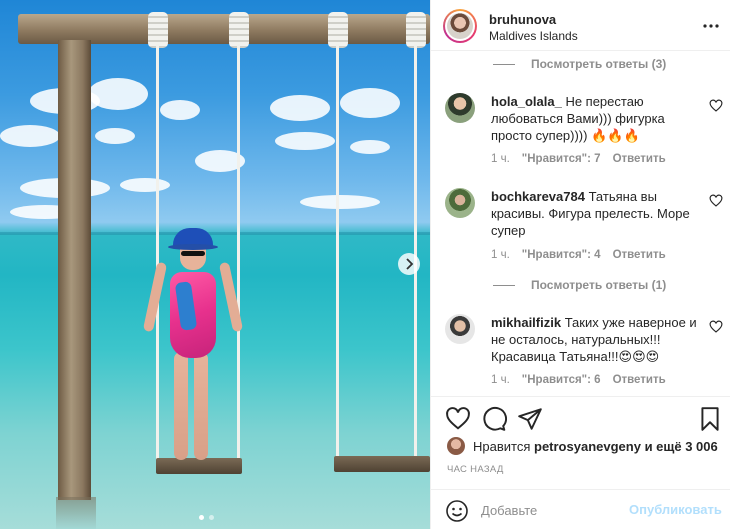 The width and height of the screenshot is (730, 529). I want to click on comment-likes: "Нравится": 7, so click(561, 159).